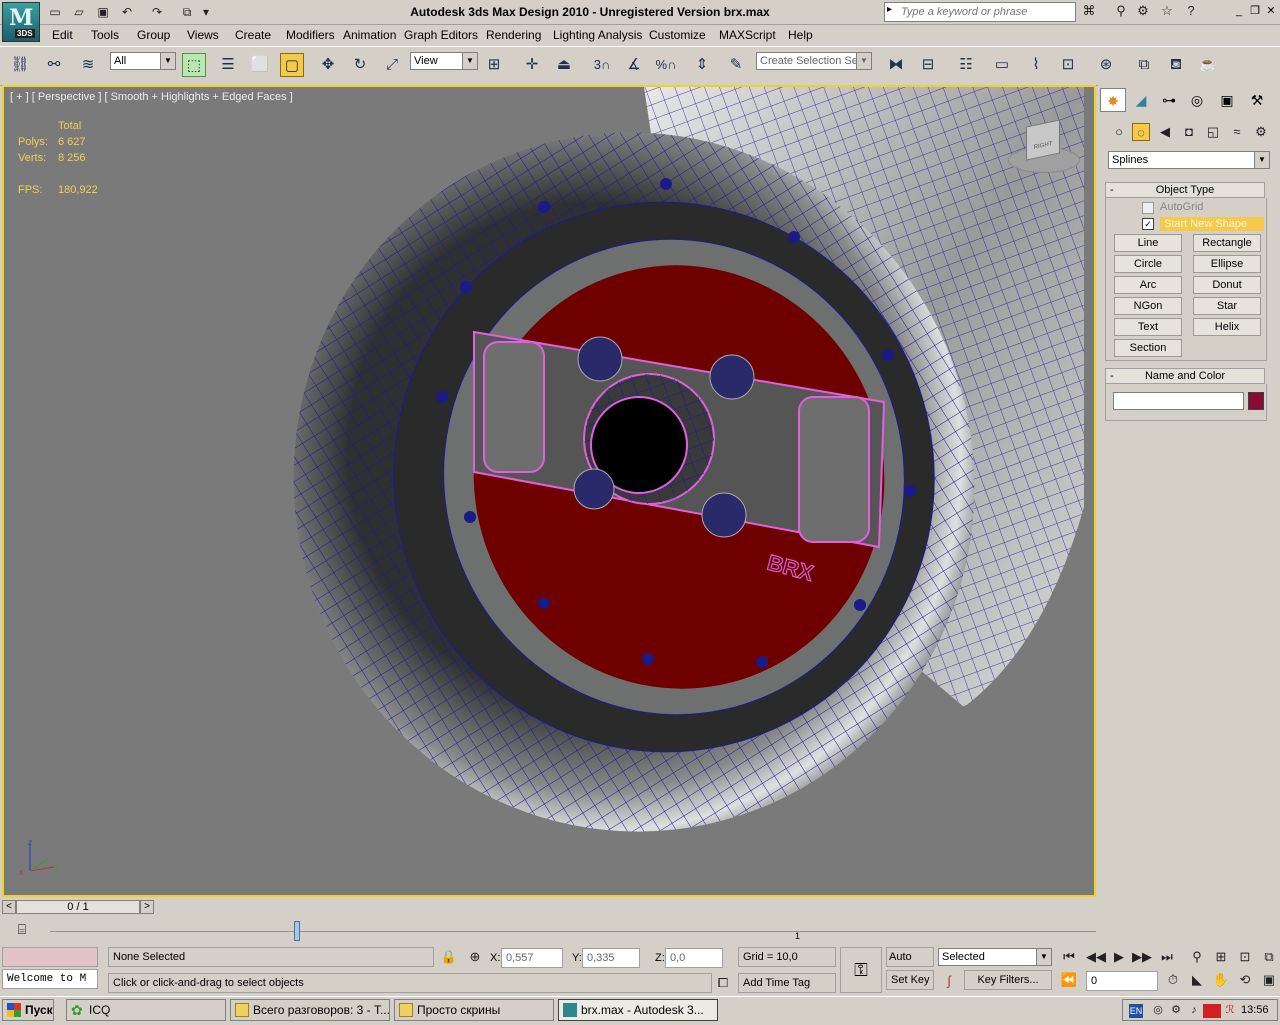  What do you see at coordinates (1069, 980) in the screenshot?
I see `key-mode-toggle-icon: ⏪` at bounding box center [1069, 980].